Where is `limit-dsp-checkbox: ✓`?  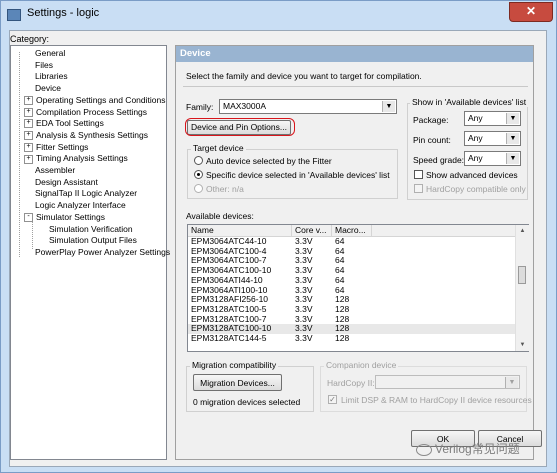 limit-dsp-checkbox: ✓ is located at coordinates (332, 399).